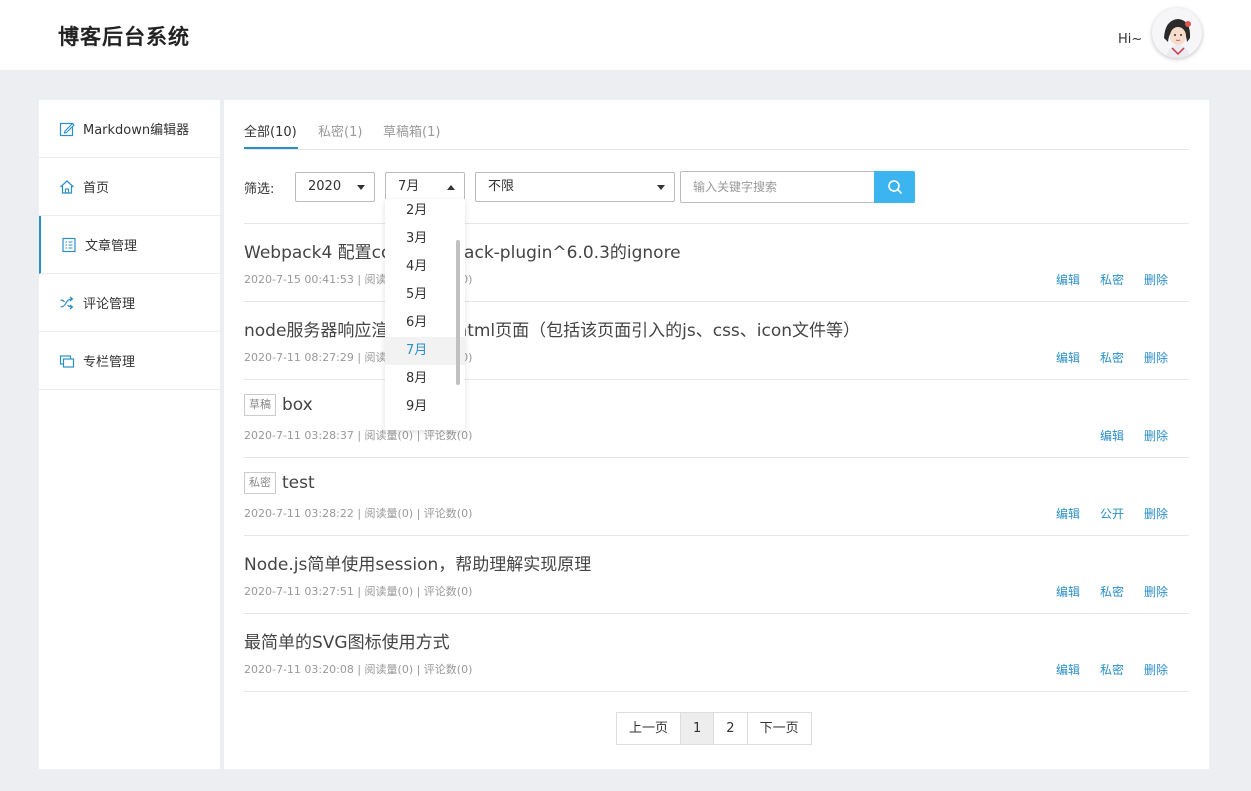  What do you see at coordinates (425, 351) in the screenshot?
I see `month-option-selected: 7月` at bounding box center [425, 351].